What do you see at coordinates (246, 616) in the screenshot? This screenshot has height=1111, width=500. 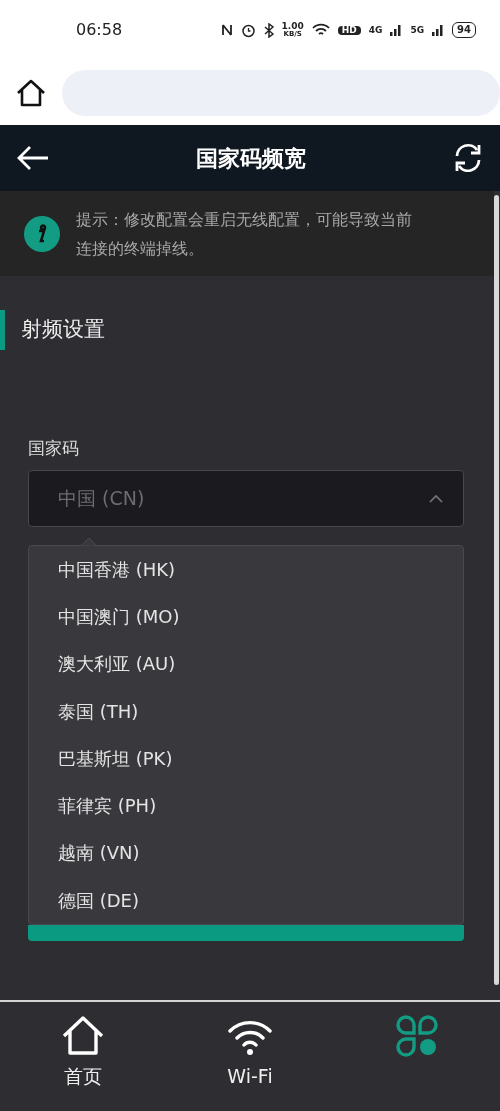 I see `dropdown-option: 中国澳门 (MO)` at bounding box center [246, 616].